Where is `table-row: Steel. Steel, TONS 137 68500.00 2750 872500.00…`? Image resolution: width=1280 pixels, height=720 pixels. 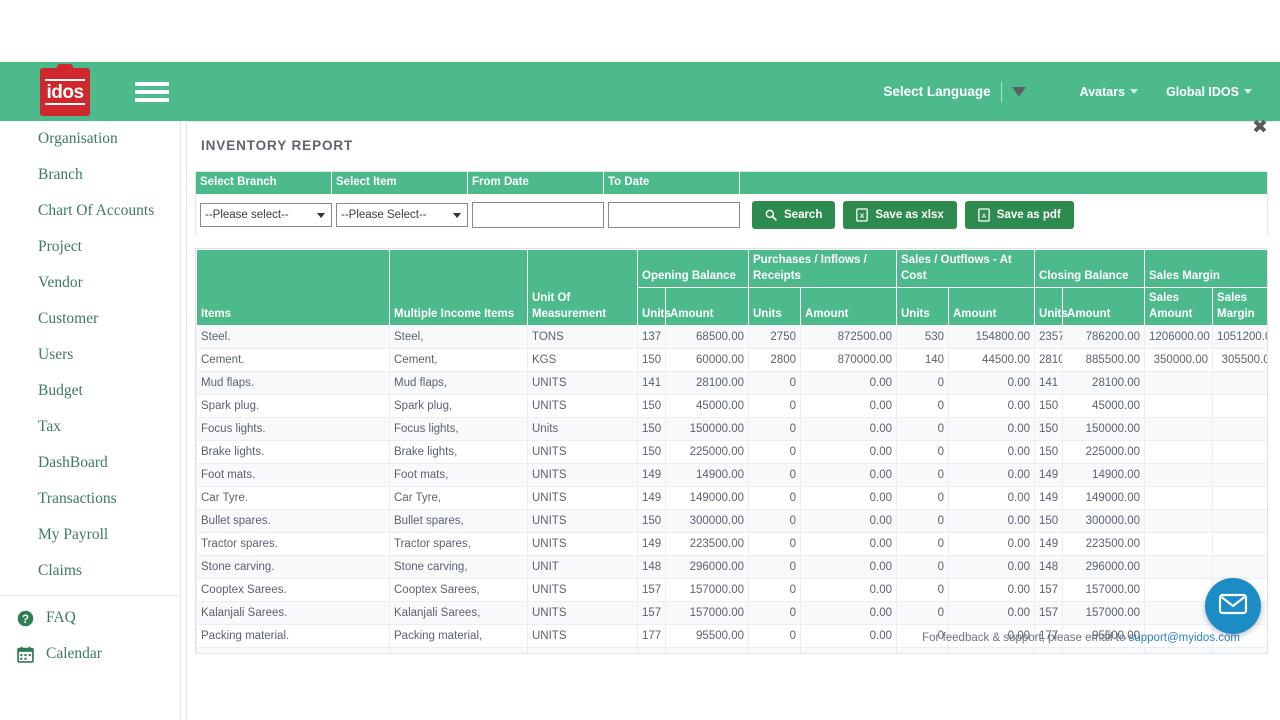 table-row: Steel. Steel, TONS 137 68500.00 2750 872500.00… is located at coordinates (731, 337).